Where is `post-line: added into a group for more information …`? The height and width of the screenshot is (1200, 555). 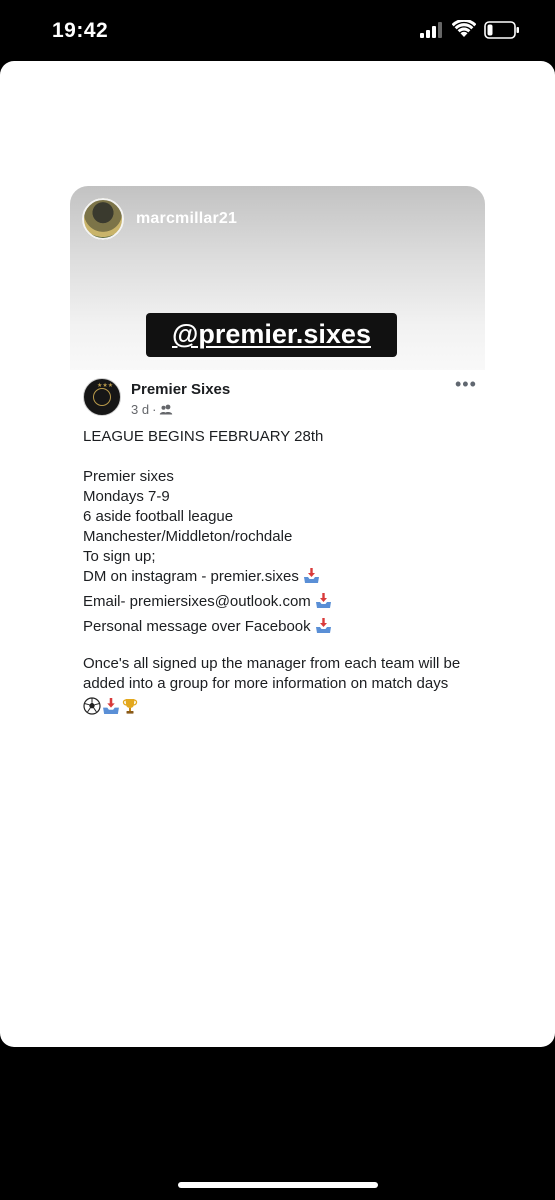
post-line: added into a group for more information … is located at coordinates (266, 683).